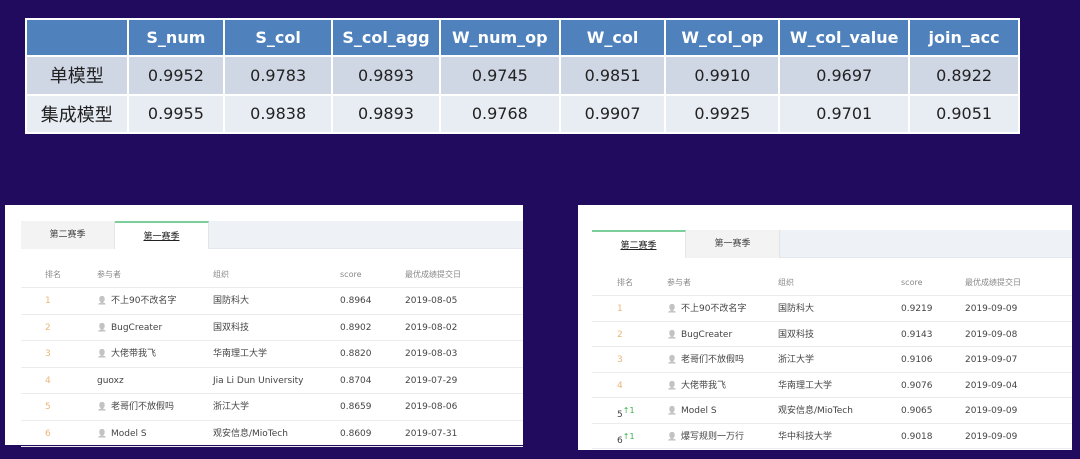 The width and height of the screenshot is (1080, 459). What do you see at coordinates (356, 354) in the screenshot?
I see `score: 0.8820` at bounding box center [356, 354].